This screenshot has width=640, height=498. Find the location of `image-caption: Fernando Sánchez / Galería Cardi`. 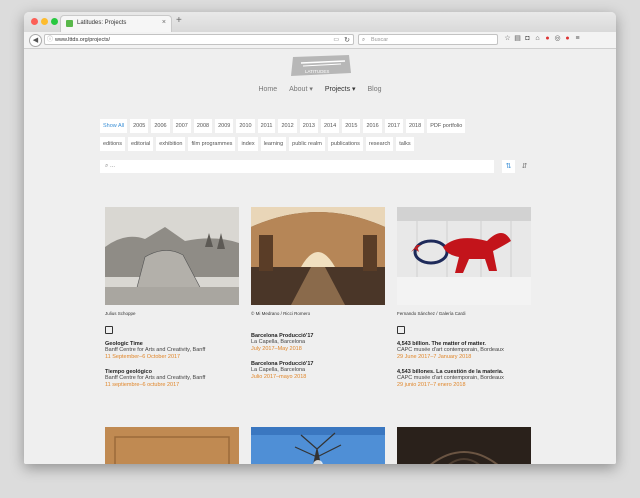

image-caption: Fernando Sánchez / Galería Cardi is located at coordinates (431, 313).